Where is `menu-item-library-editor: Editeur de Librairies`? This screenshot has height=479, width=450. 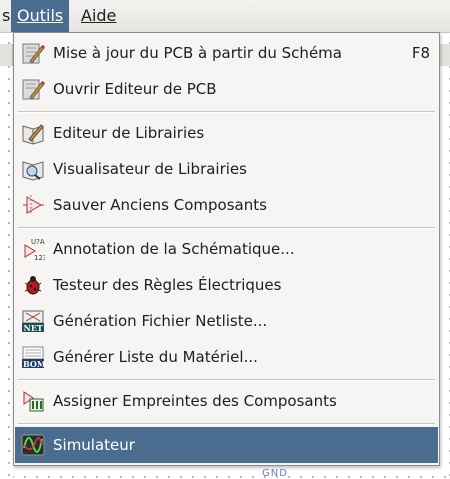 menu-item-library-editor: Editeur de Librairies is located at coordinates (226, 133).